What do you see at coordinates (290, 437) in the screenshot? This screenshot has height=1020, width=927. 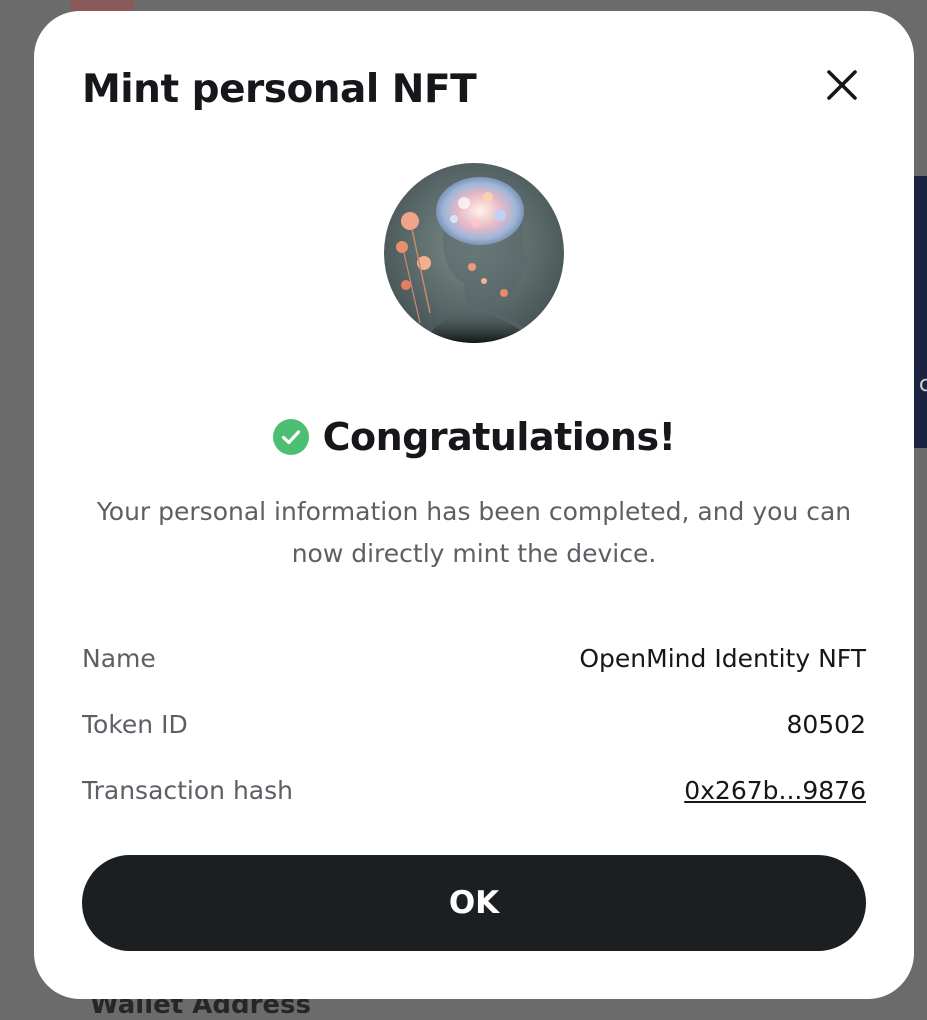 I see `check-circle-icon` at bounding box center [290, 437].